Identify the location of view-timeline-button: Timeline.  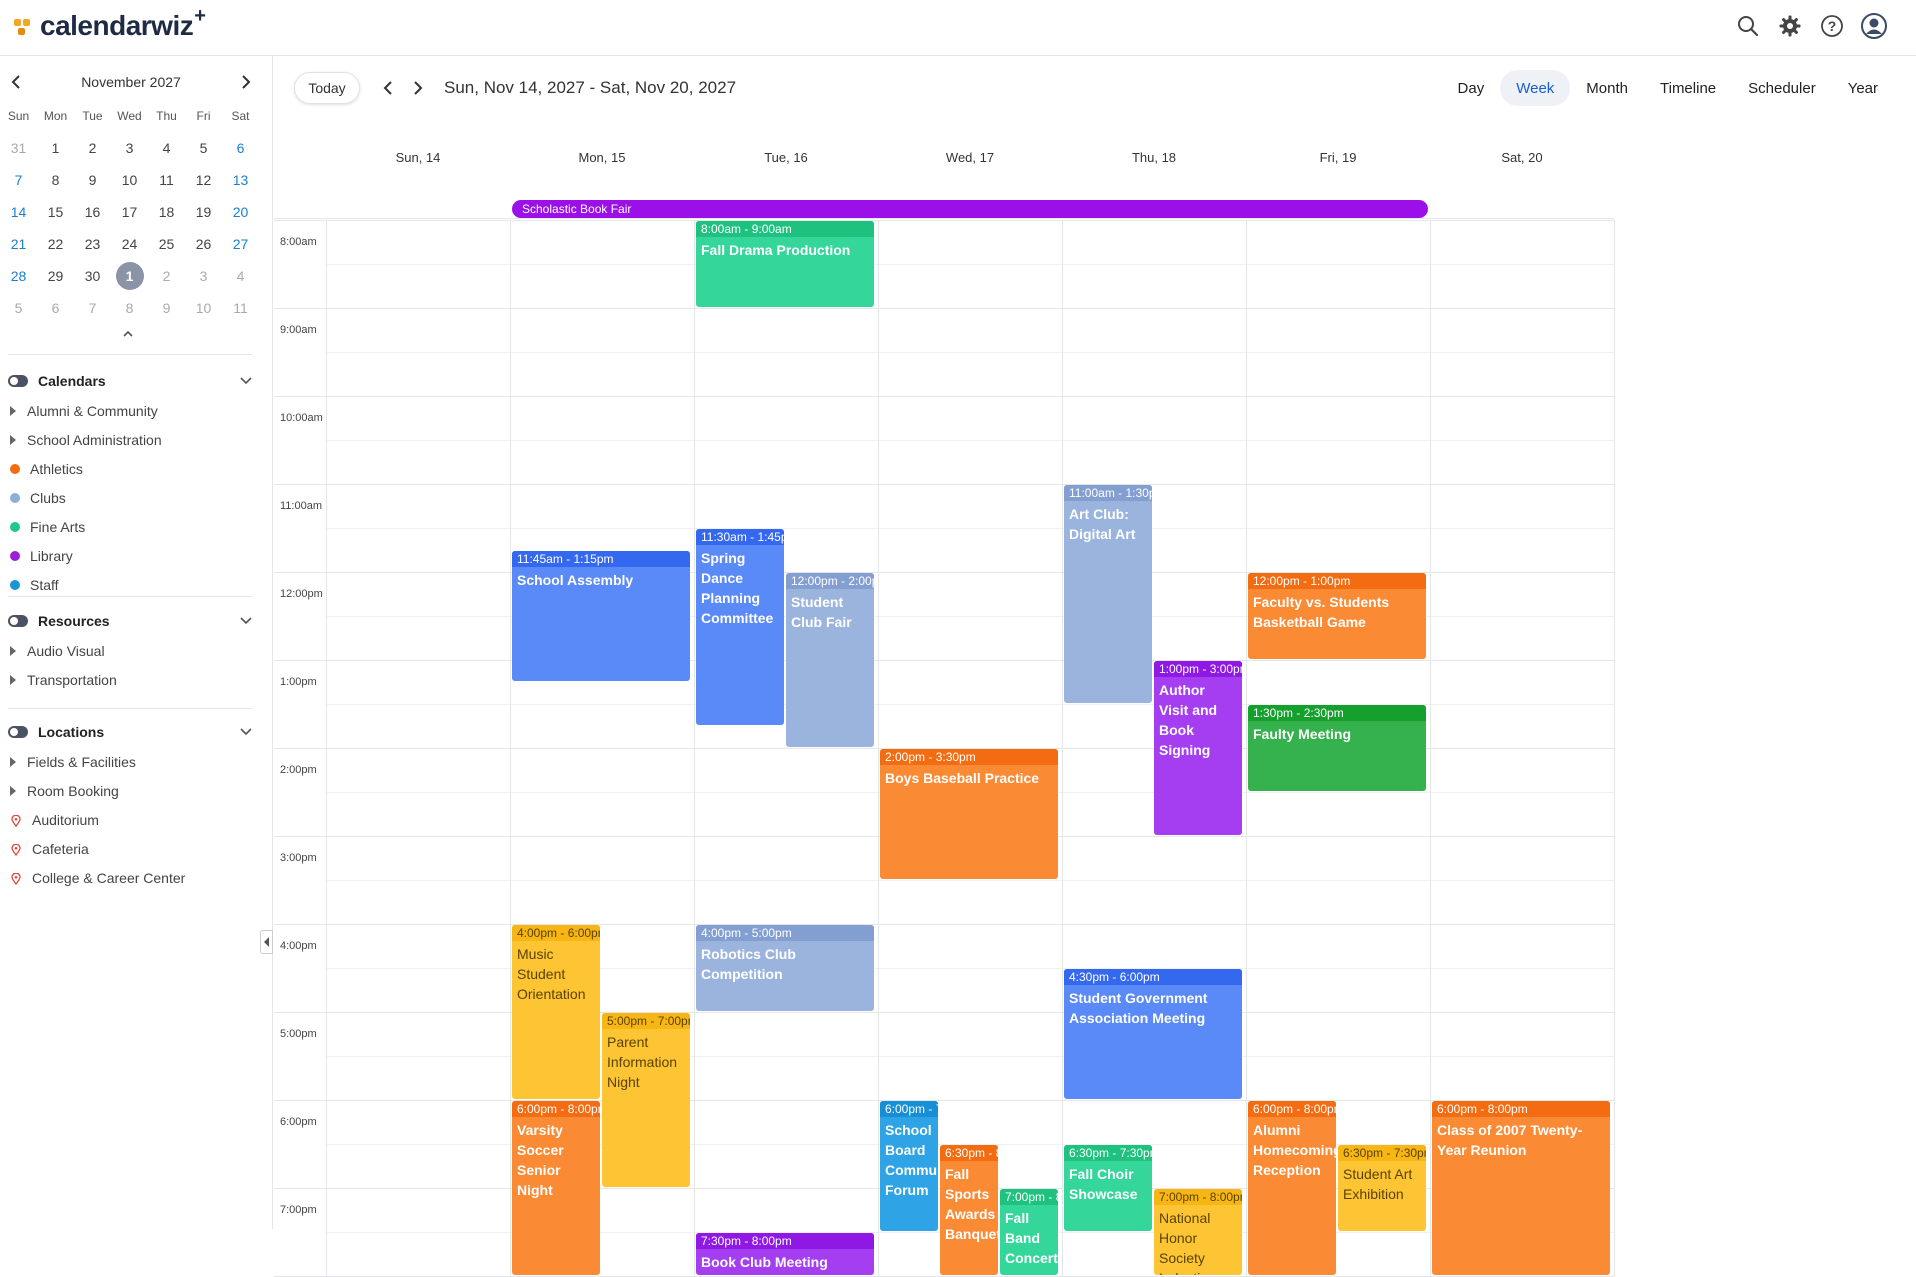
(1688, 88).